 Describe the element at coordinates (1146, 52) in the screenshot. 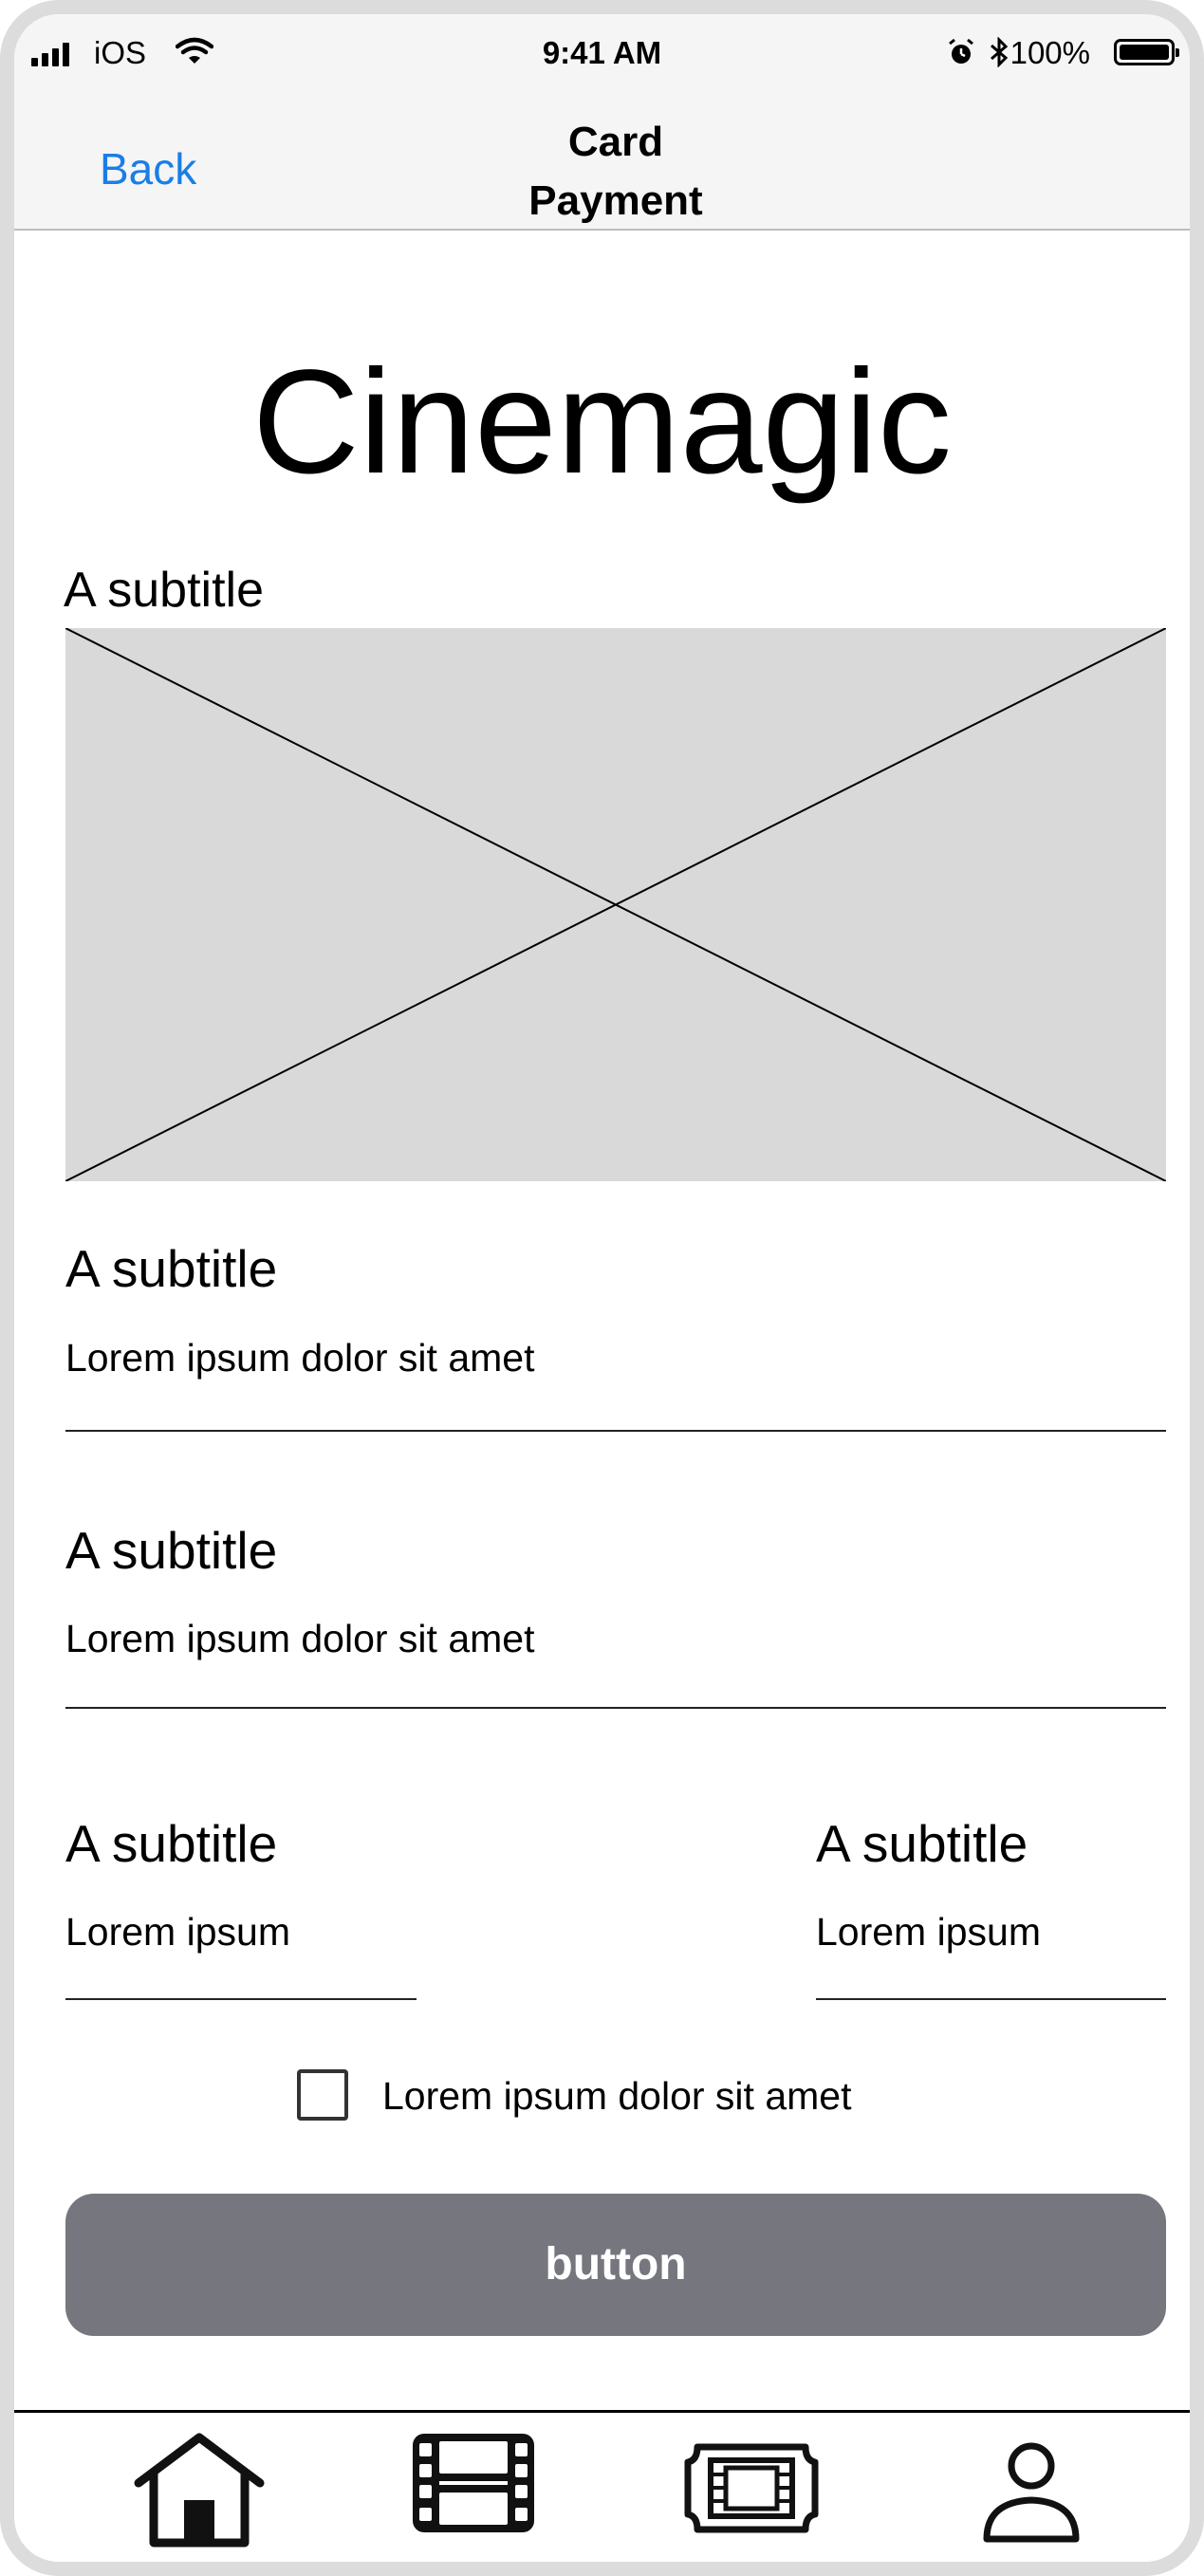

I see `battery-icon` at that location.